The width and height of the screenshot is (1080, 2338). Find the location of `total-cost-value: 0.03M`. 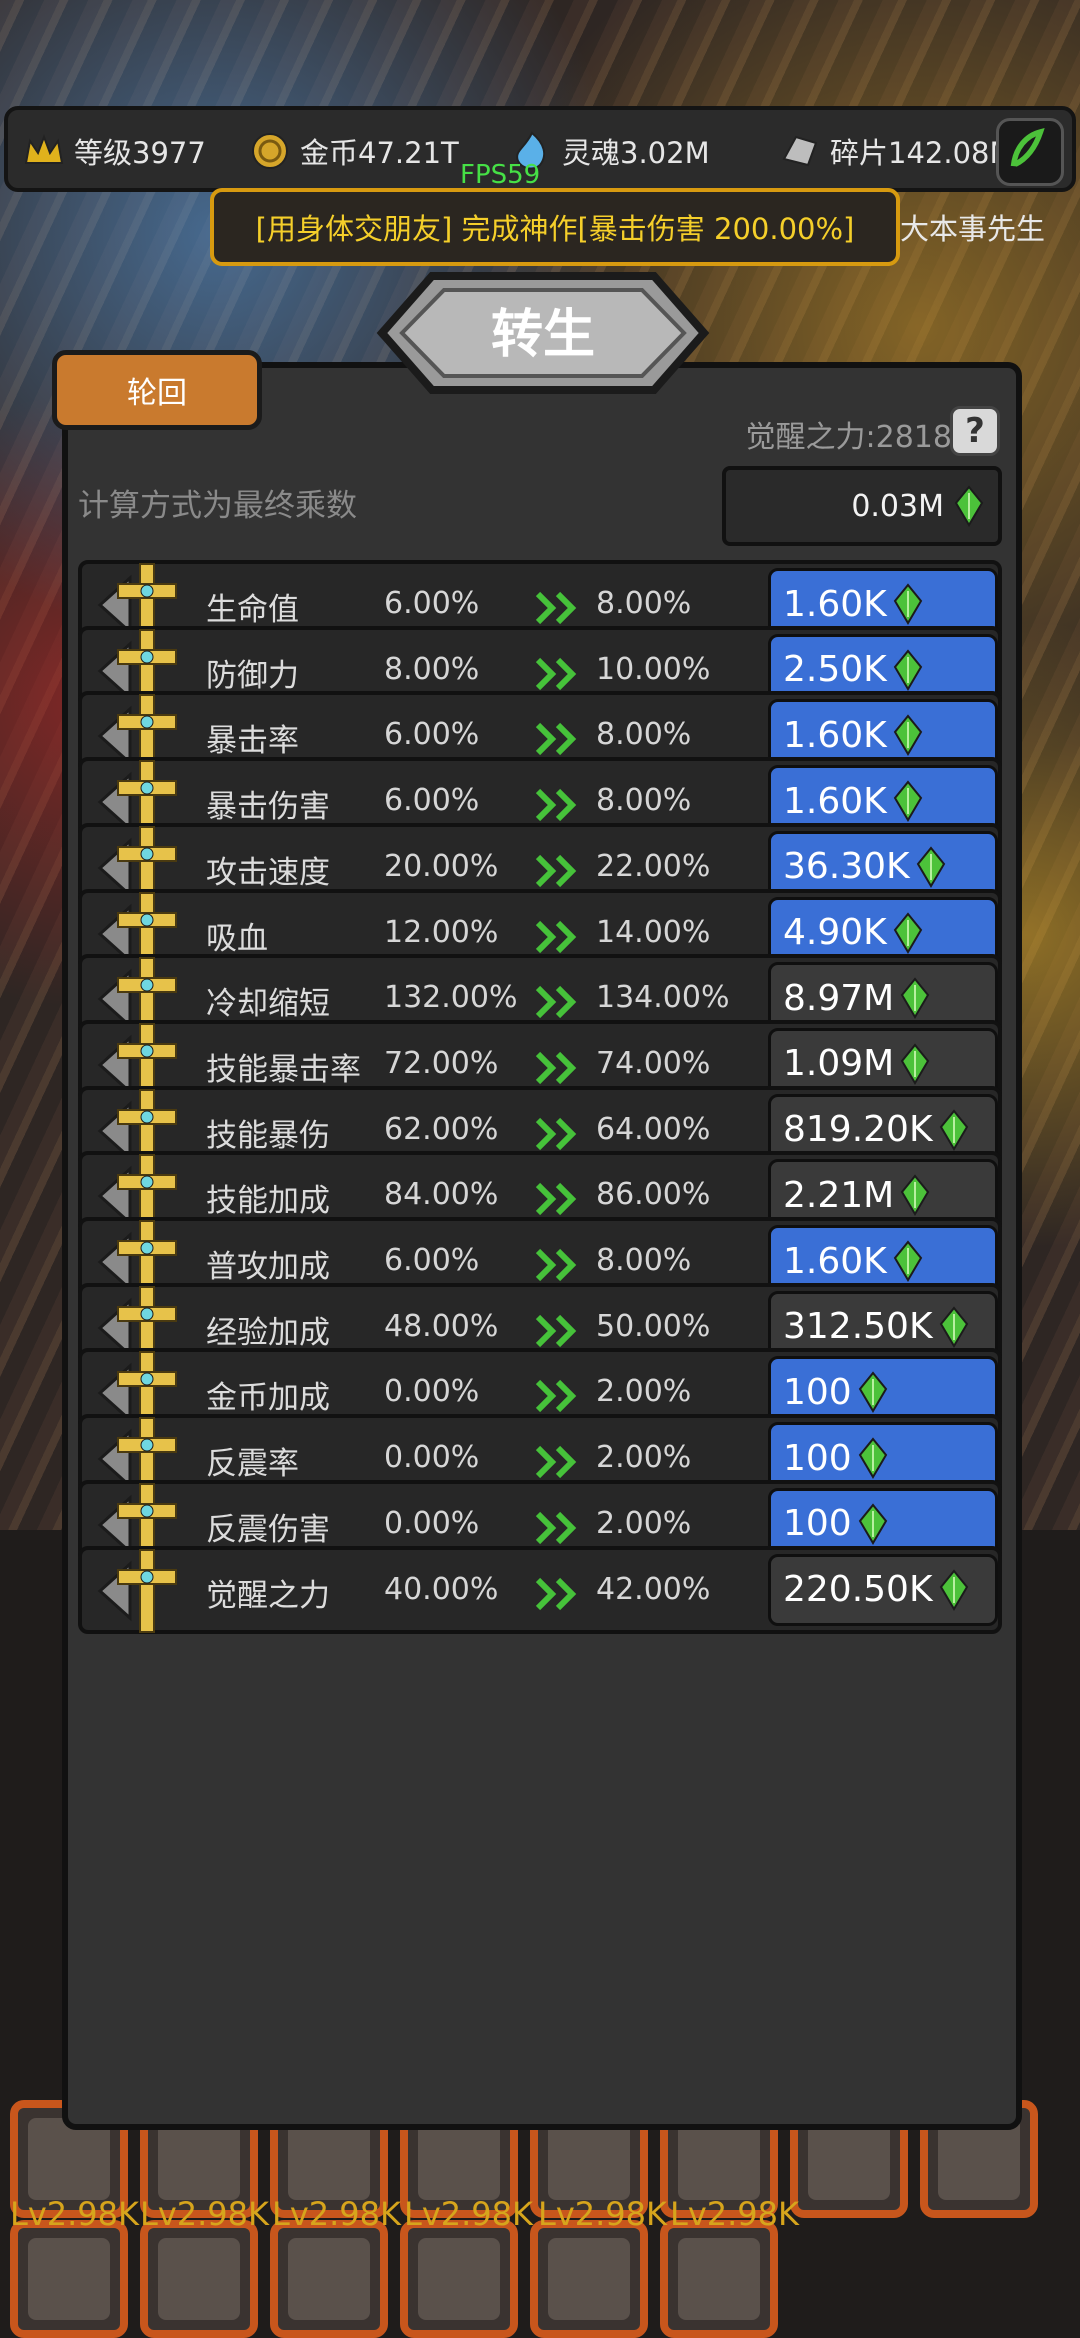

total-cost-value: 0.03M is located at coordinates (897, 506).